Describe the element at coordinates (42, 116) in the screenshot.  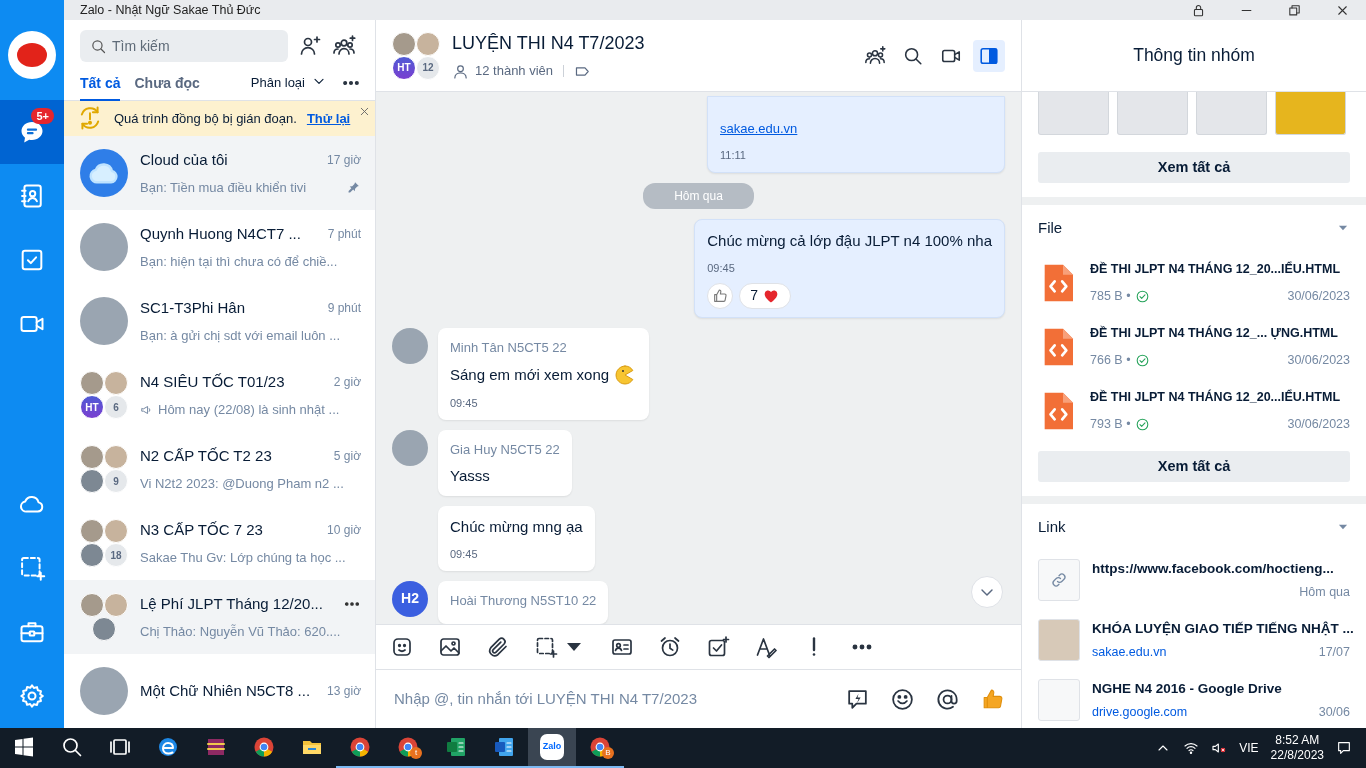
I see `unread-badge: 5+` at that location.